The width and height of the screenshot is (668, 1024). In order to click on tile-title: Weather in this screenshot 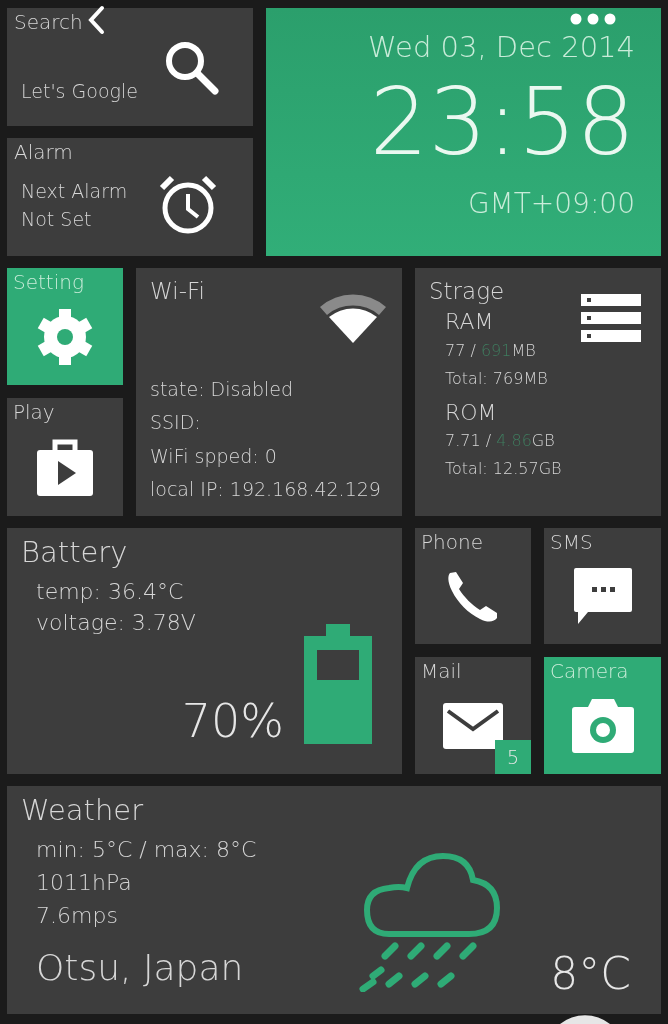, I will do `click(82, 810)`.